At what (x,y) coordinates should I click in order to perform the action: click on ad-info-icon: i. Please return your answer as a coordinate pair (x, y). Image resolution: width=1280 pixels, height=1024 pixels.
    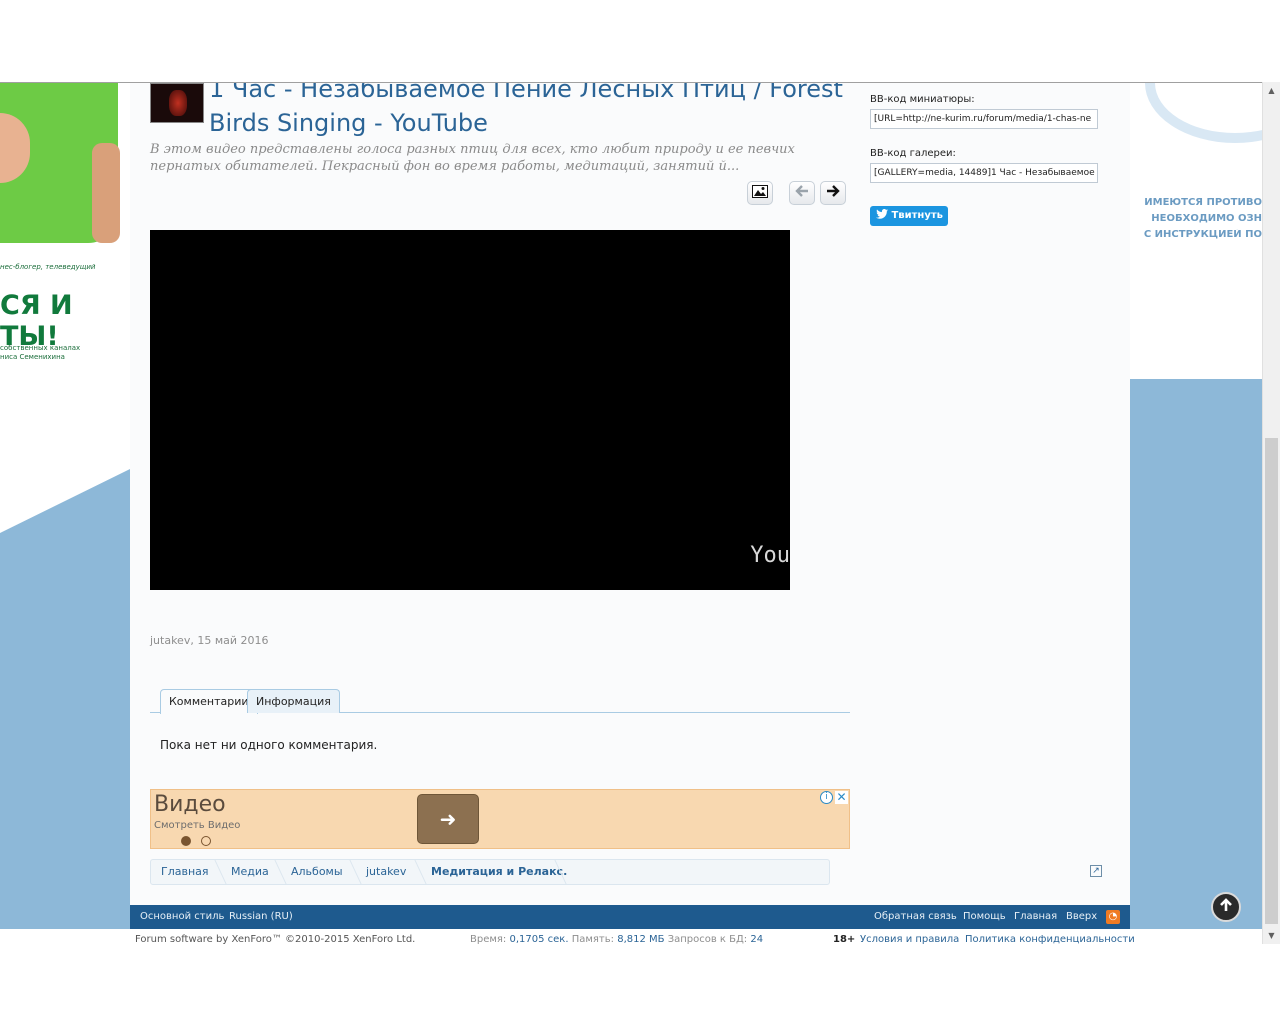
    Looking at the image, I should click on (826, 797).